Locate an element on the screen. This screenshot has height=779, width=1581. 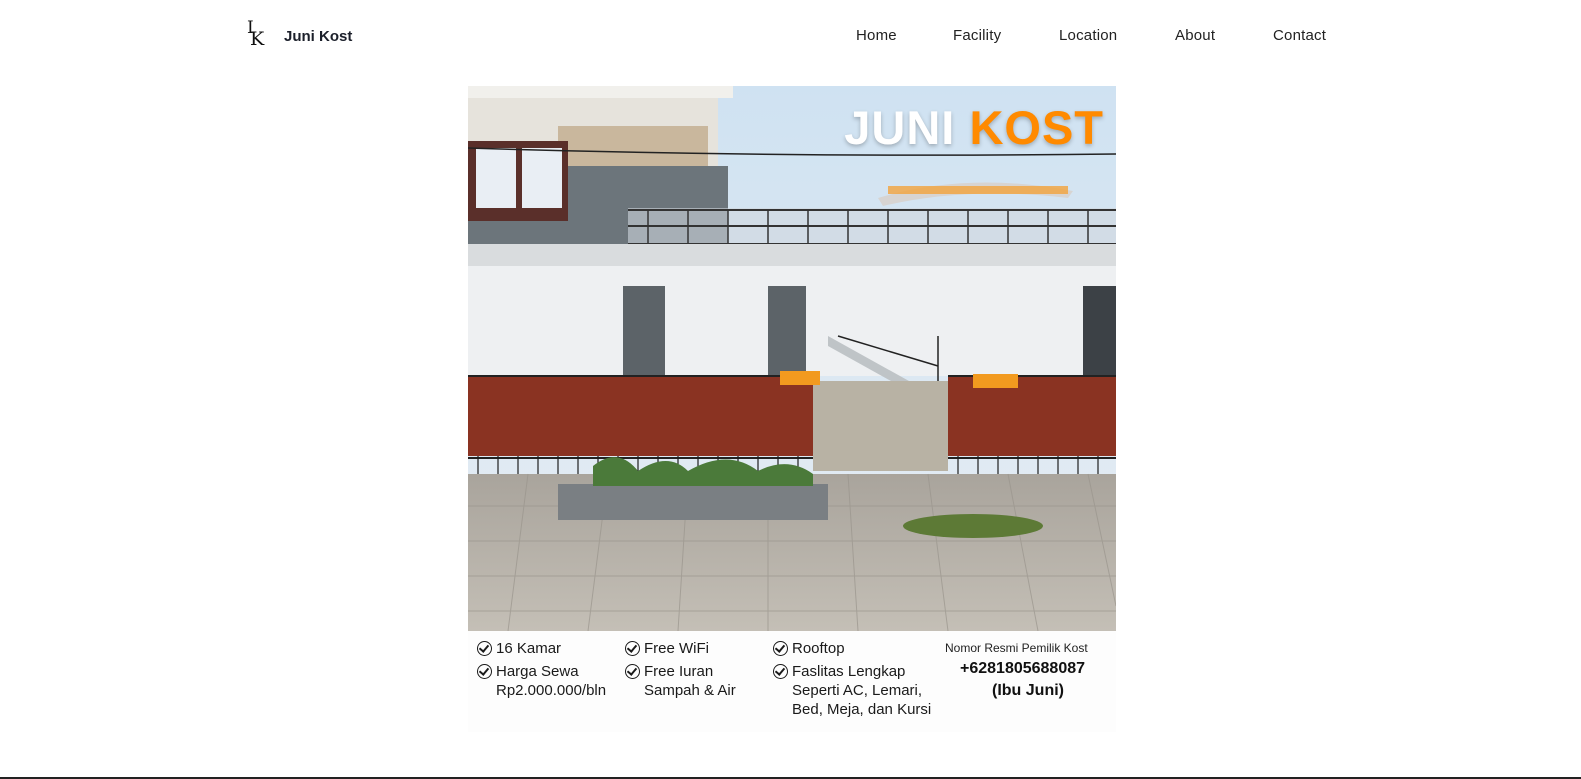
poster-title: JUNI KOST is located at coordinates (974, 127).